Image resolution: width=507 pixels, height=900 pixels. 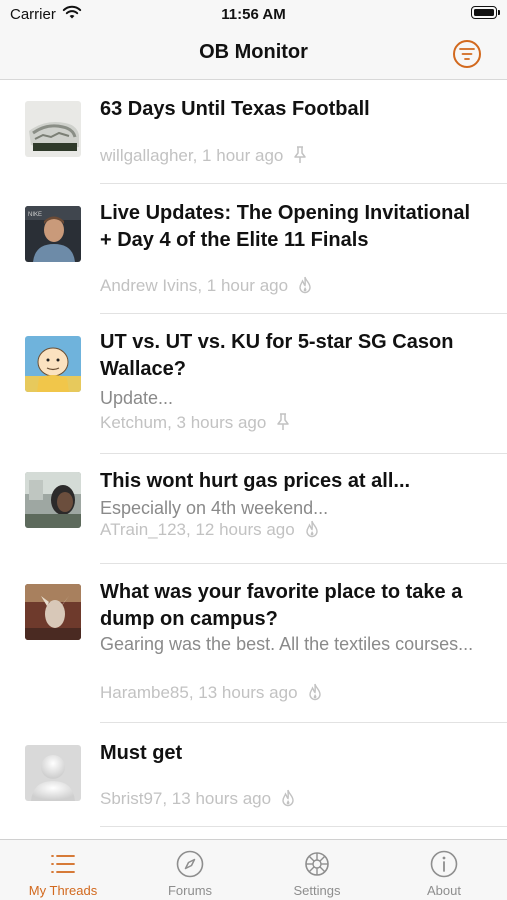 What do you see at coordinates (63, 890) in the screenshot?
I see `tab-label: My Threads` at bounding box center [63, 890].